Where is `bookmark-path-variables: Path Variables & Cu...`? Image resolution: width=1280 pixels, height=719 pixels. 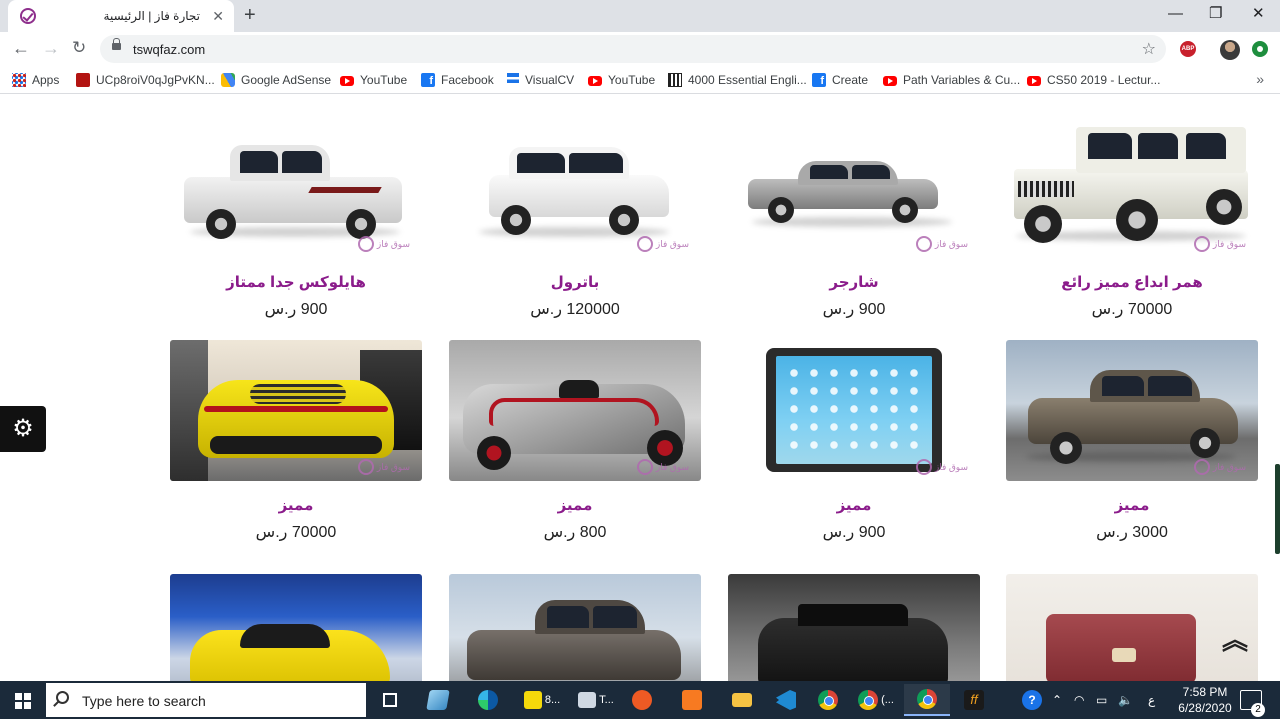
bookmark-path-variables: Path Variables & Cu... is located at coordinates (951, 80).